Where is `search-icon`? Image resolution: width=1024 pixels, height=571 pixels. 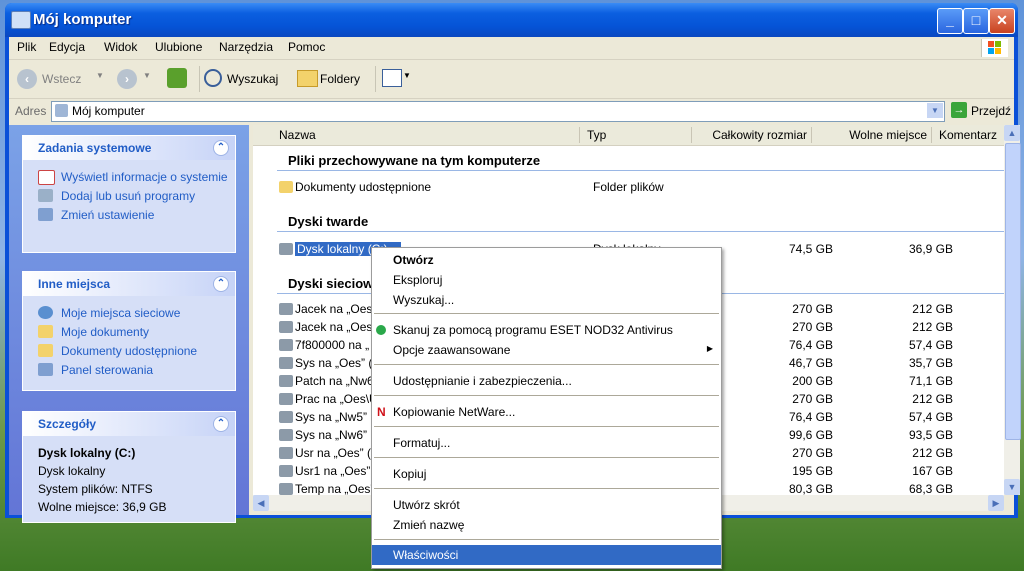 search-icon is located at coordinates (213, 78).